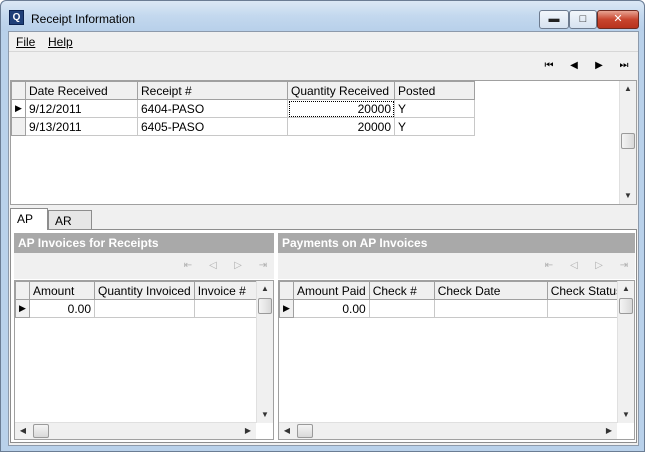 This screenshot has width=645, height=452. I want to click on cell-check-status, so click(586, 308).